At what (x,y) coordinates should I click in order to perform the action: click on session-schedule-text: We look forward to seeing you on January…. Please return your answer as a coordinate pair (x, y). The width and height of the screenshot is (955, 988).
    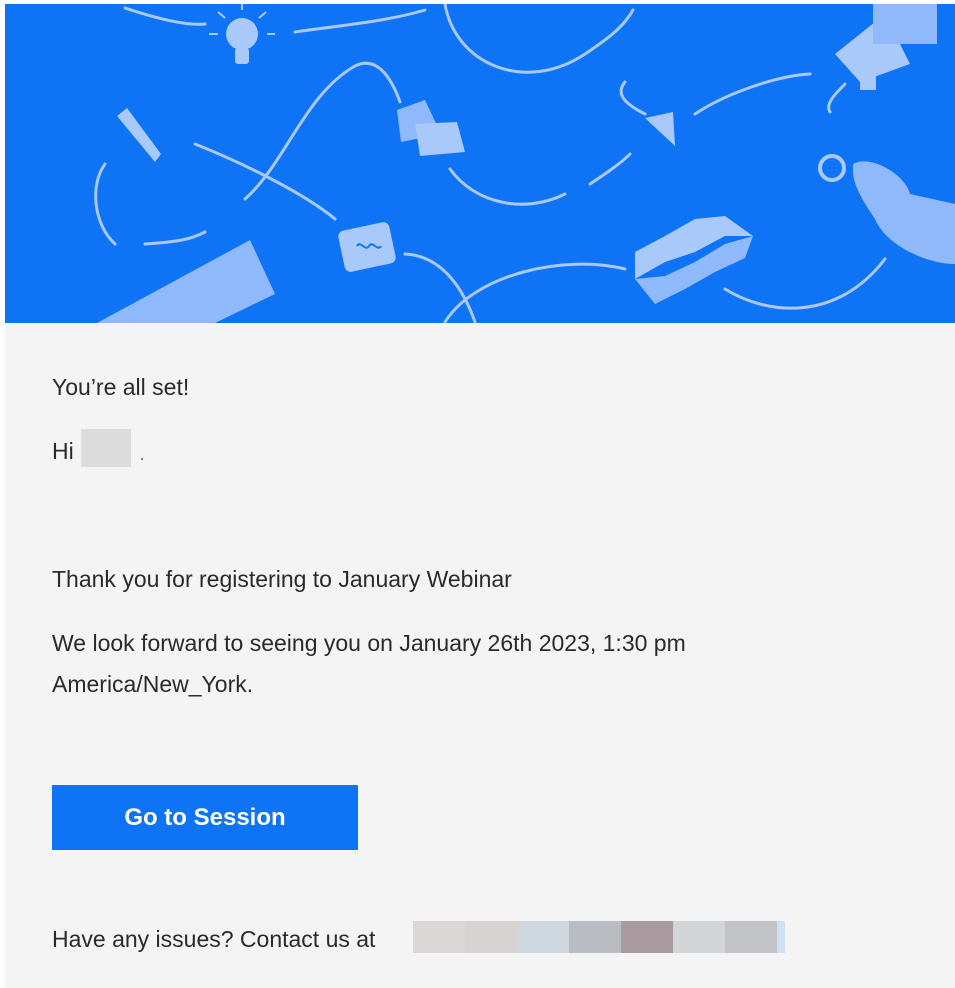
    Looking at the image, I should click on (369, 663).